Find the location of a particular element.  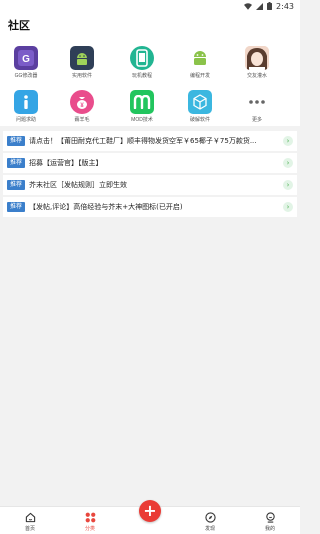

cube-icon is located at coordinates (200, 102).